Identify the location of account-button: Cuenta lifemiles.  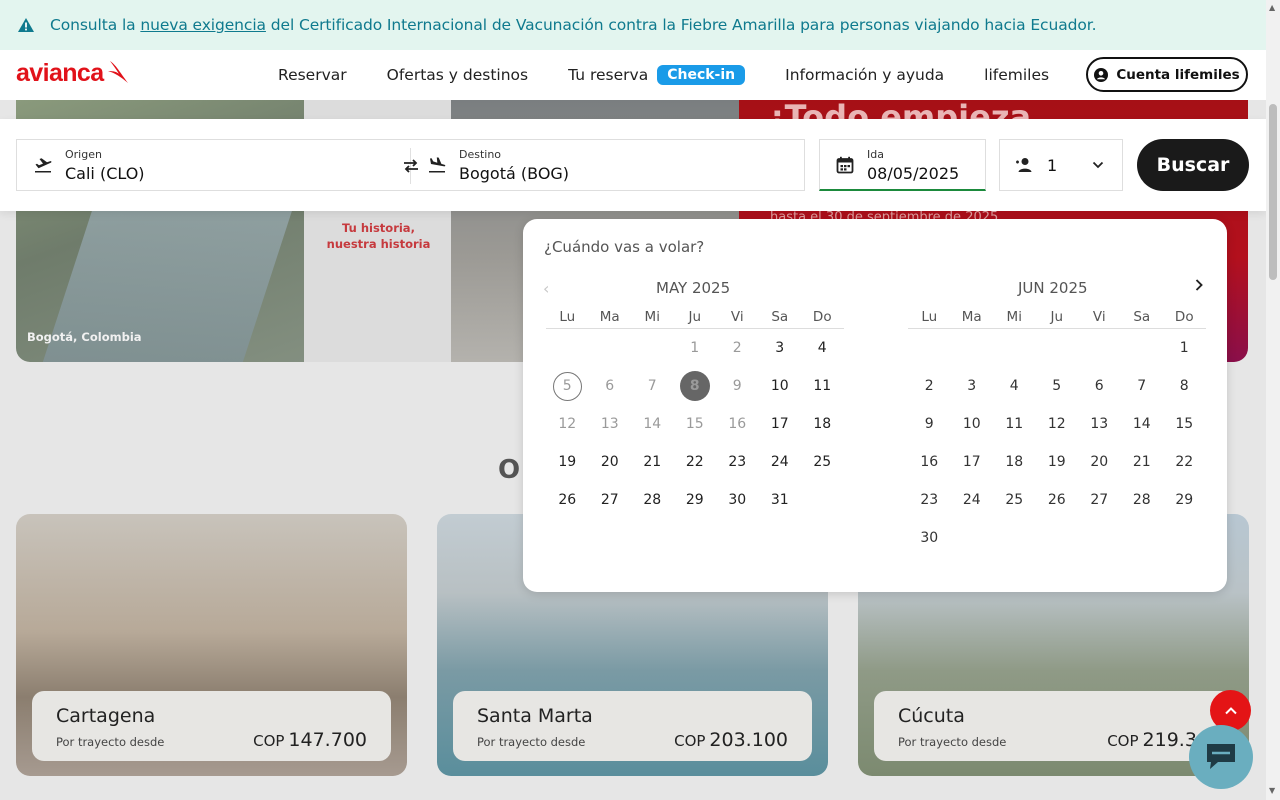
(1167, 74).